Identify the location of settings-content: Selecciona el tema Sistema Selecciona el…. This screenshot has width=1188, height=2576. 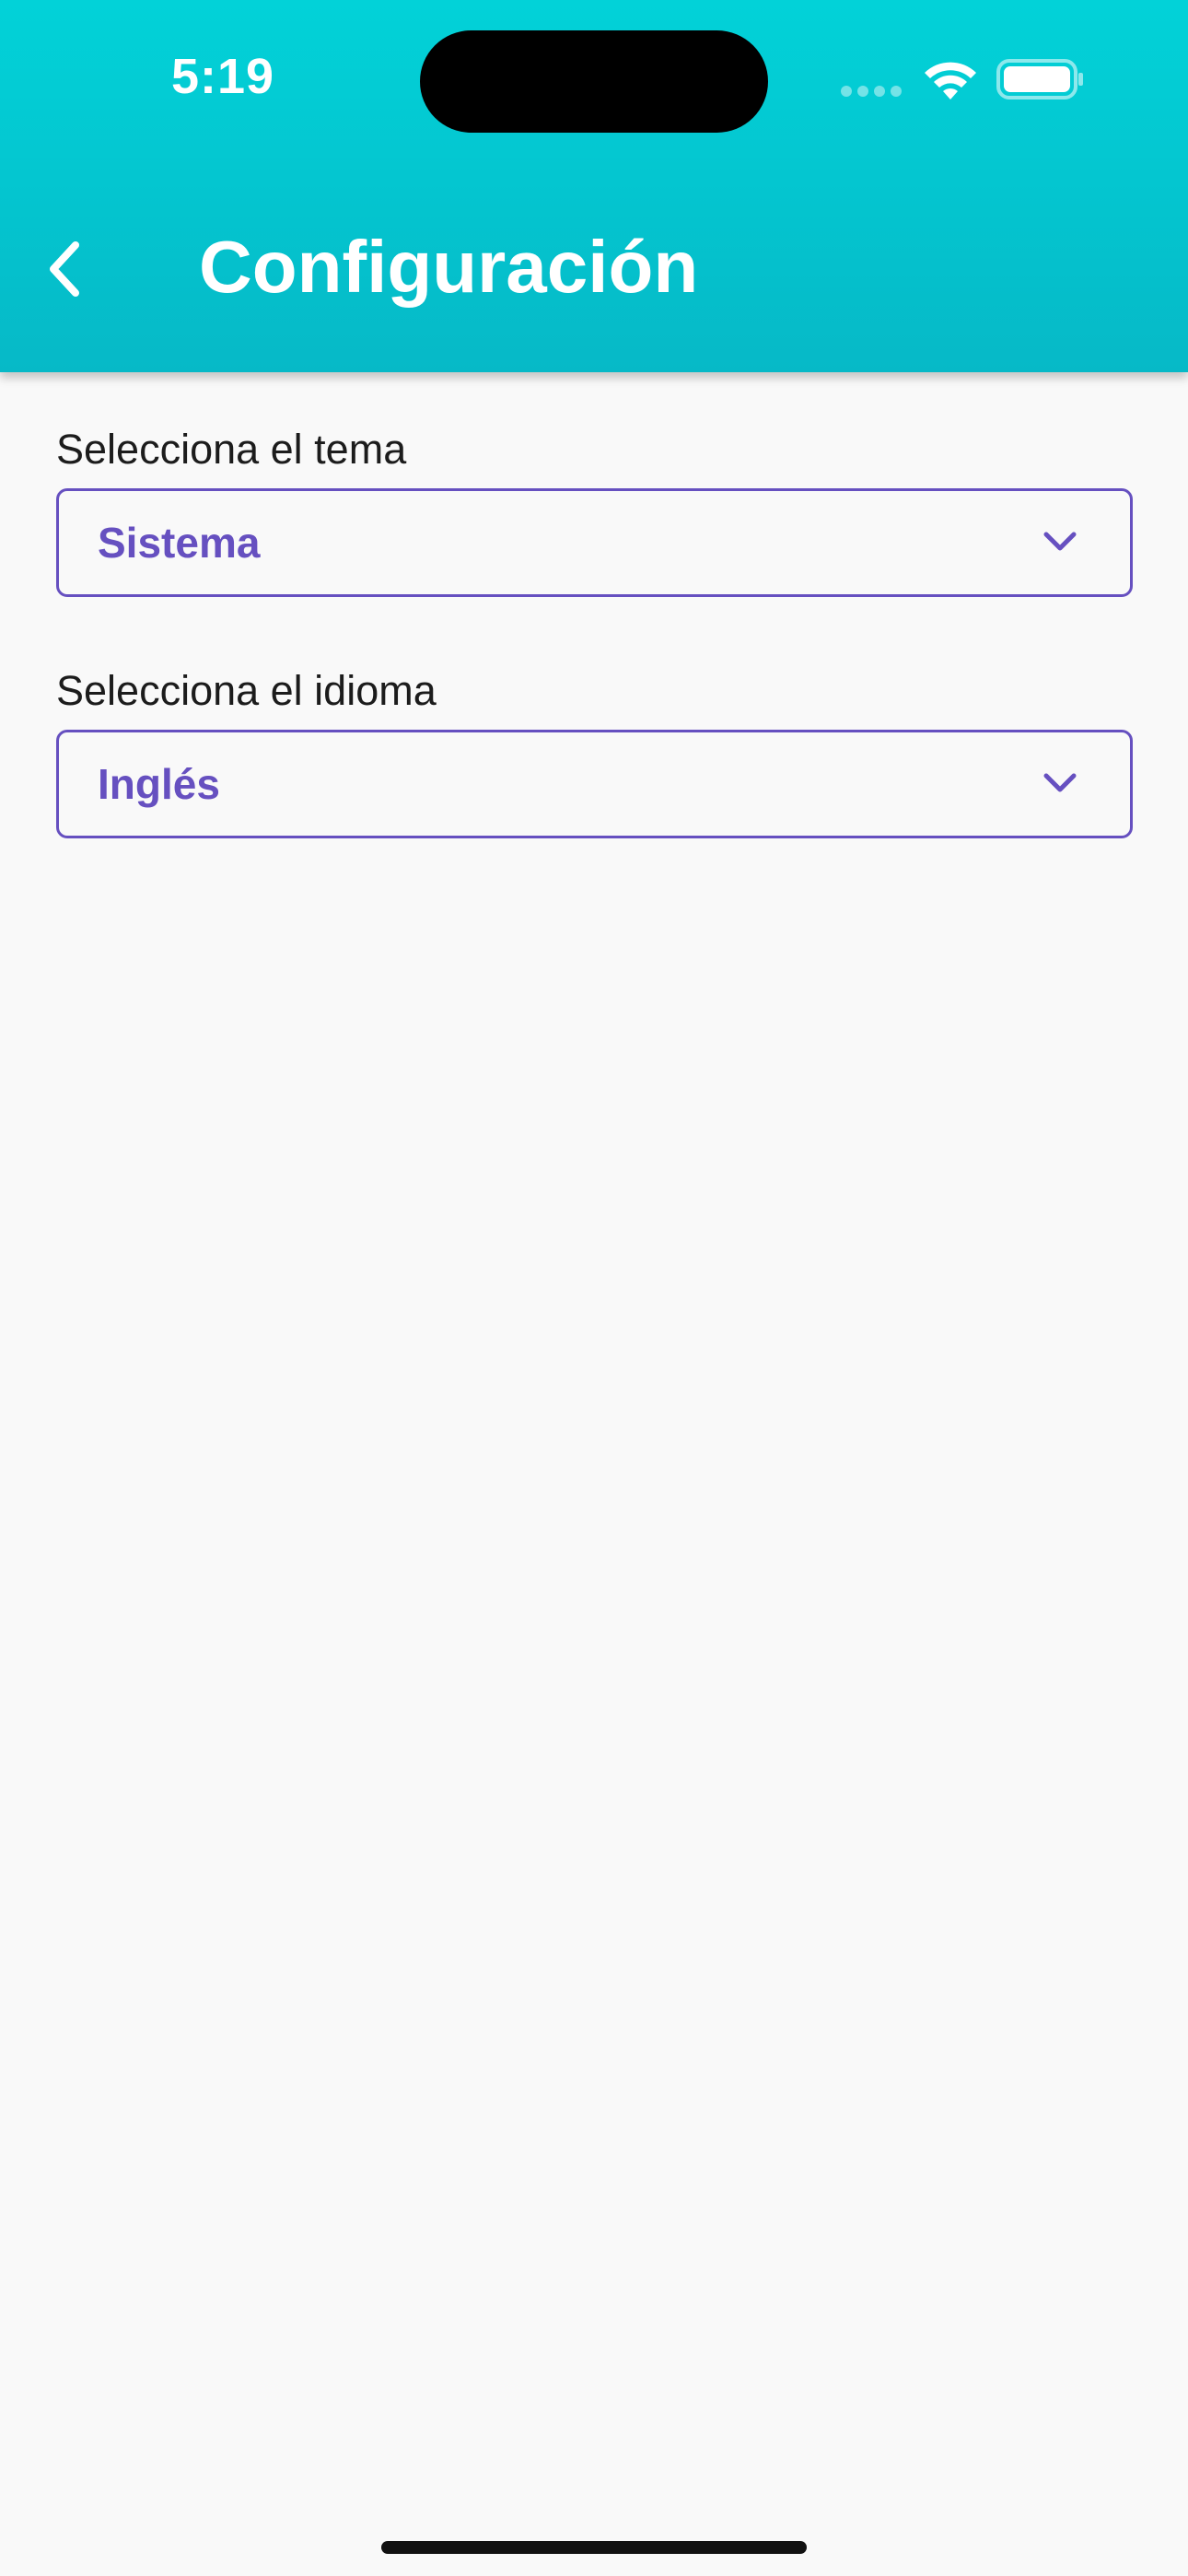
(594, 631).